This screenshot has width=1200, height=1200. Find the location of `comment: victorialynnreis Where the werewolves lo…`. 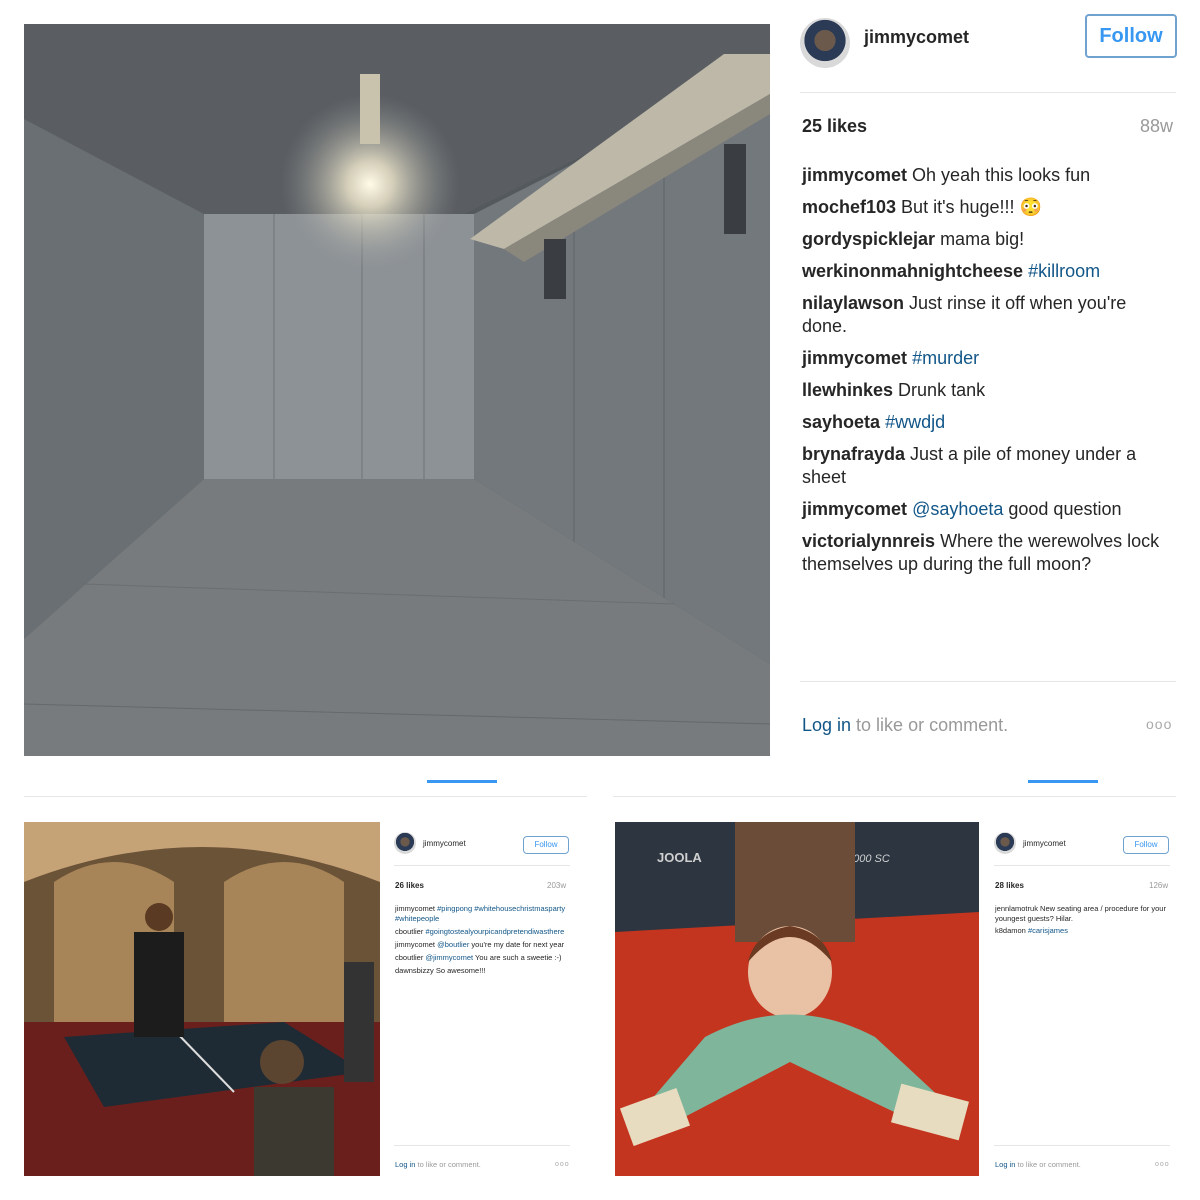

comment: victorialynnreis Where the werewolves lo… is located at coordinates (989, 553).